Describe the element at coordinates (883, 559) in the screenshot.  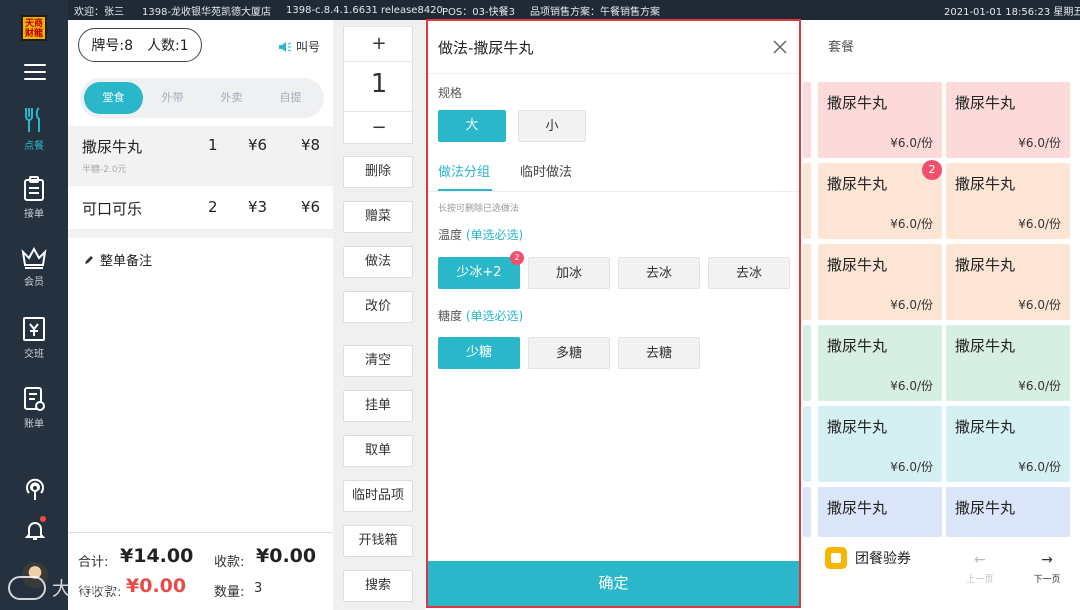
I see `group-coupon-label: 团餐验券` at that location.